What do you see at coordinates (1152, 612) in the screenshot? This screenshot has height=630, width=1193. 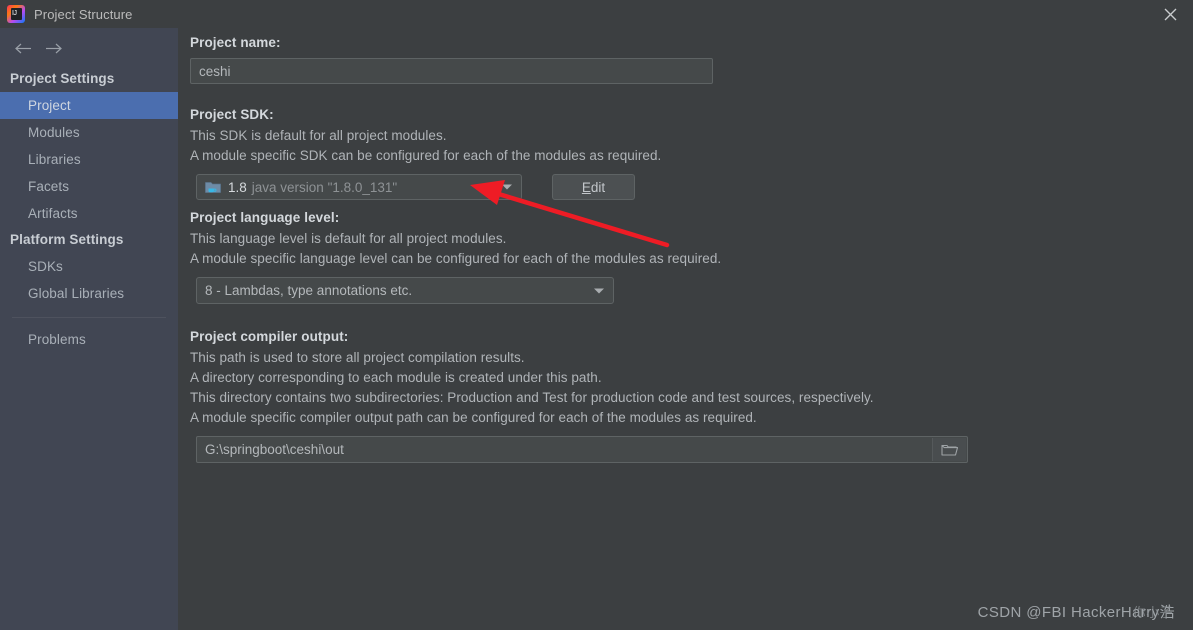 I see `watermark-overlay-text: 你小子` at bounding box center [1152, 612].